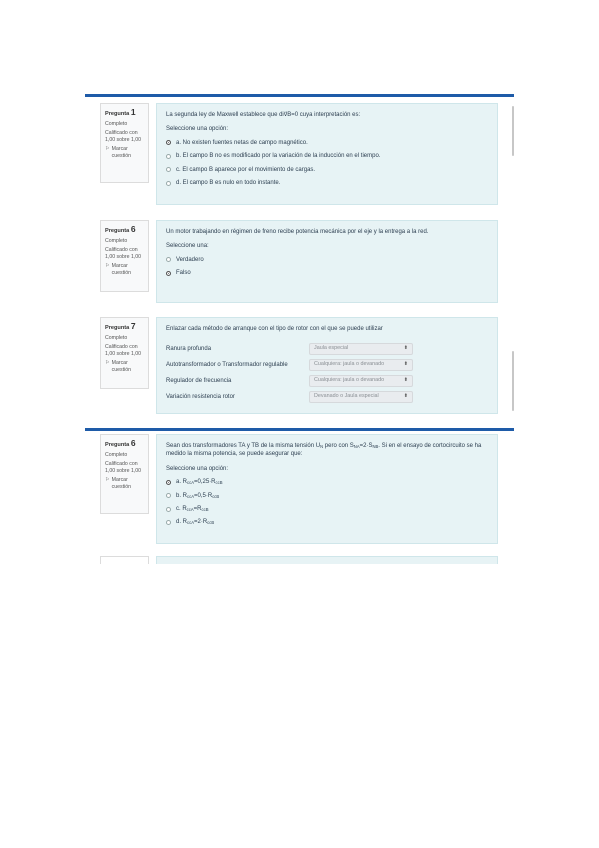 This screenshot has width=599, height=848. What do you see at coordinates (187, 246) in the screenshot?
I see `answer-prompt: Seleccione una:` at bounding box center [187, 246].